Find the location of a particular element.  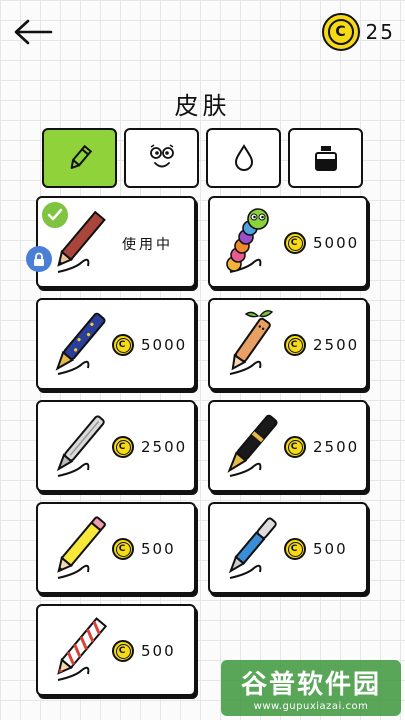

face-icon is located at coordinates (161, 156).